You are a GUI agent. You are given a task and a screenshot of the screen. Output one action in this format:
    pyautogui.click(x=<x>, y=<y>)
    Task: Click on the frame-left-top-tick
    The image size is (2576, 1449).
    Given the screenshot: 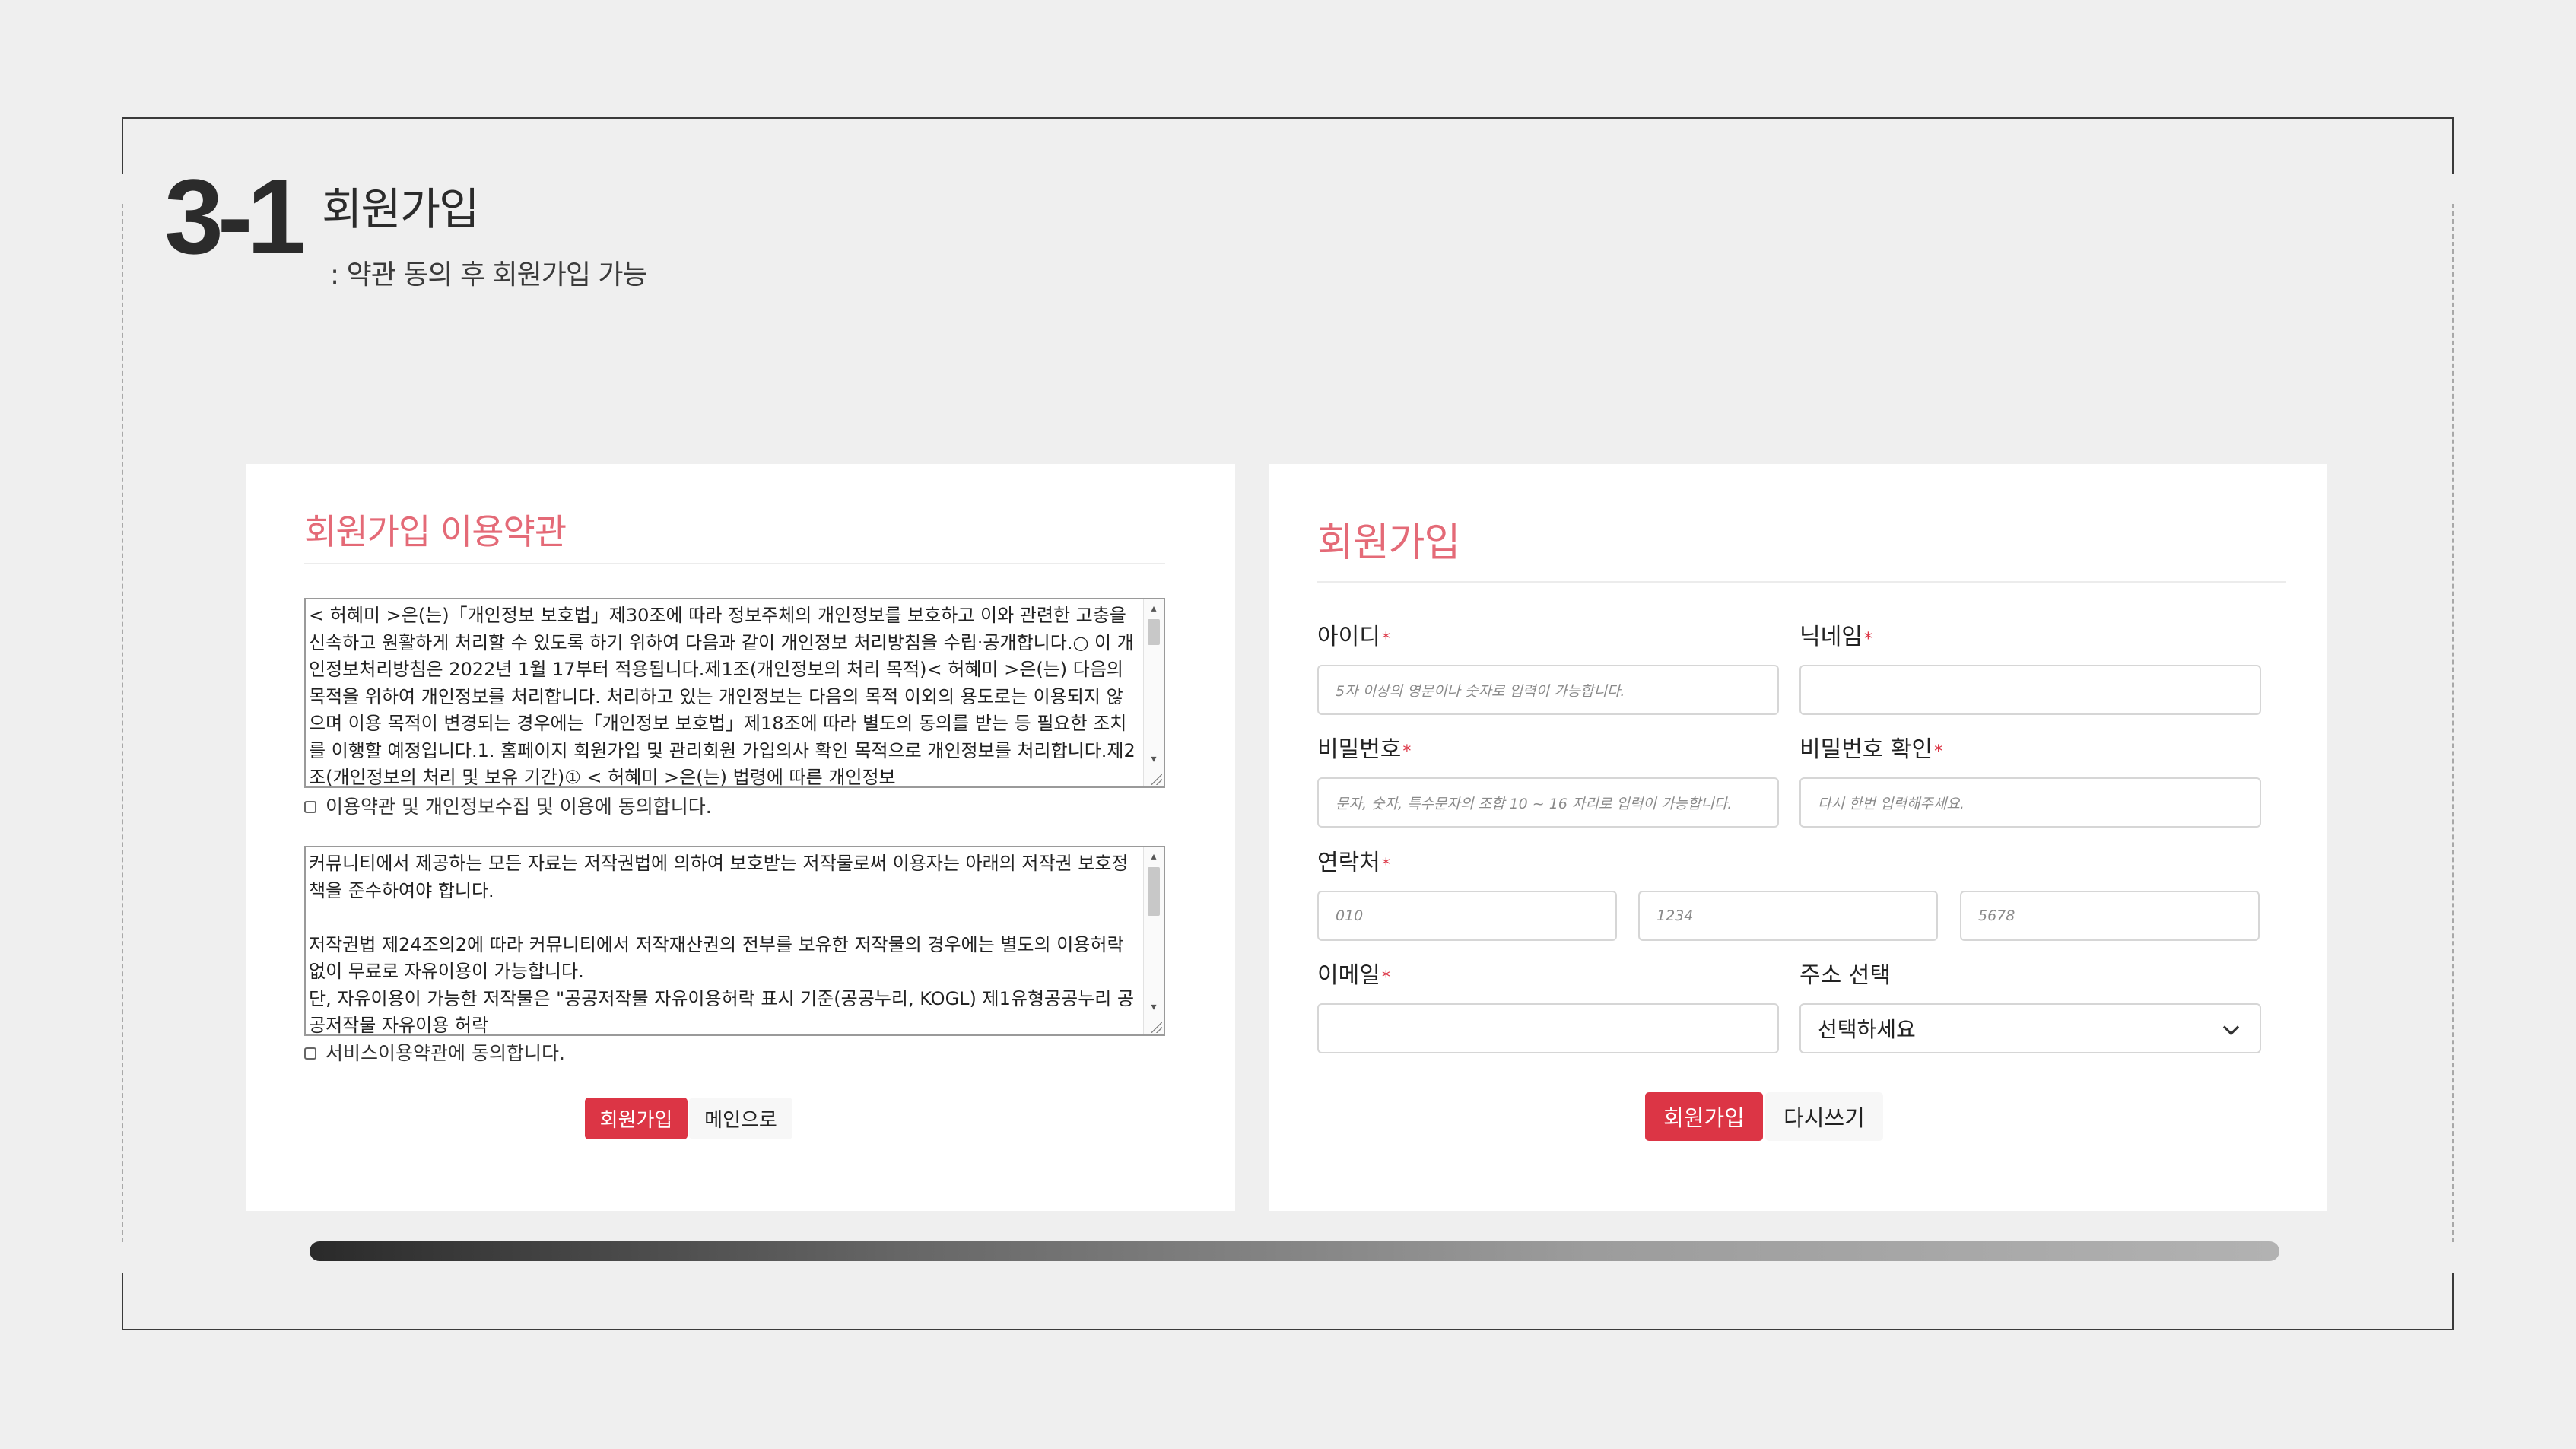 What is the action you would take?
    pyautogui.click(x=123, y=145)
    